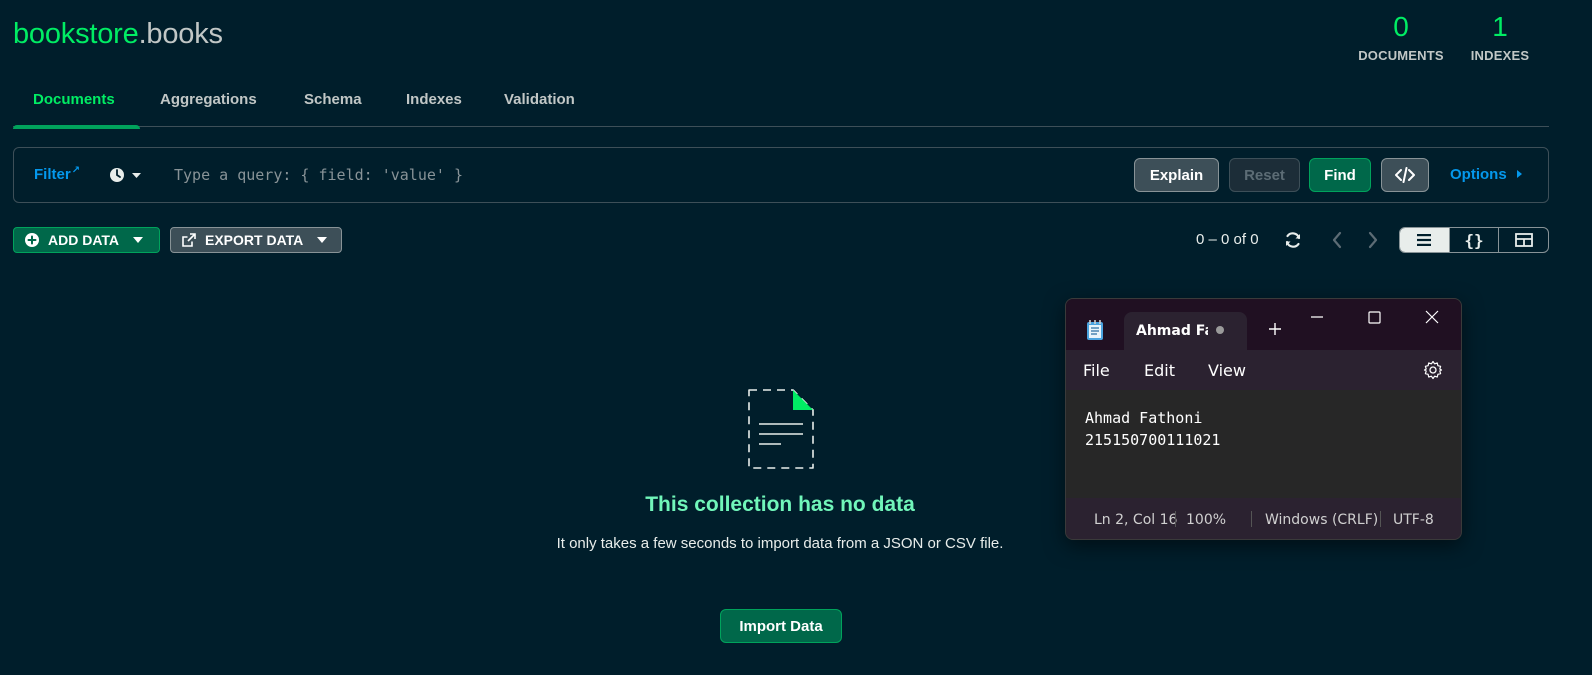  I want to click on maximize-button, so click(1374, 317).